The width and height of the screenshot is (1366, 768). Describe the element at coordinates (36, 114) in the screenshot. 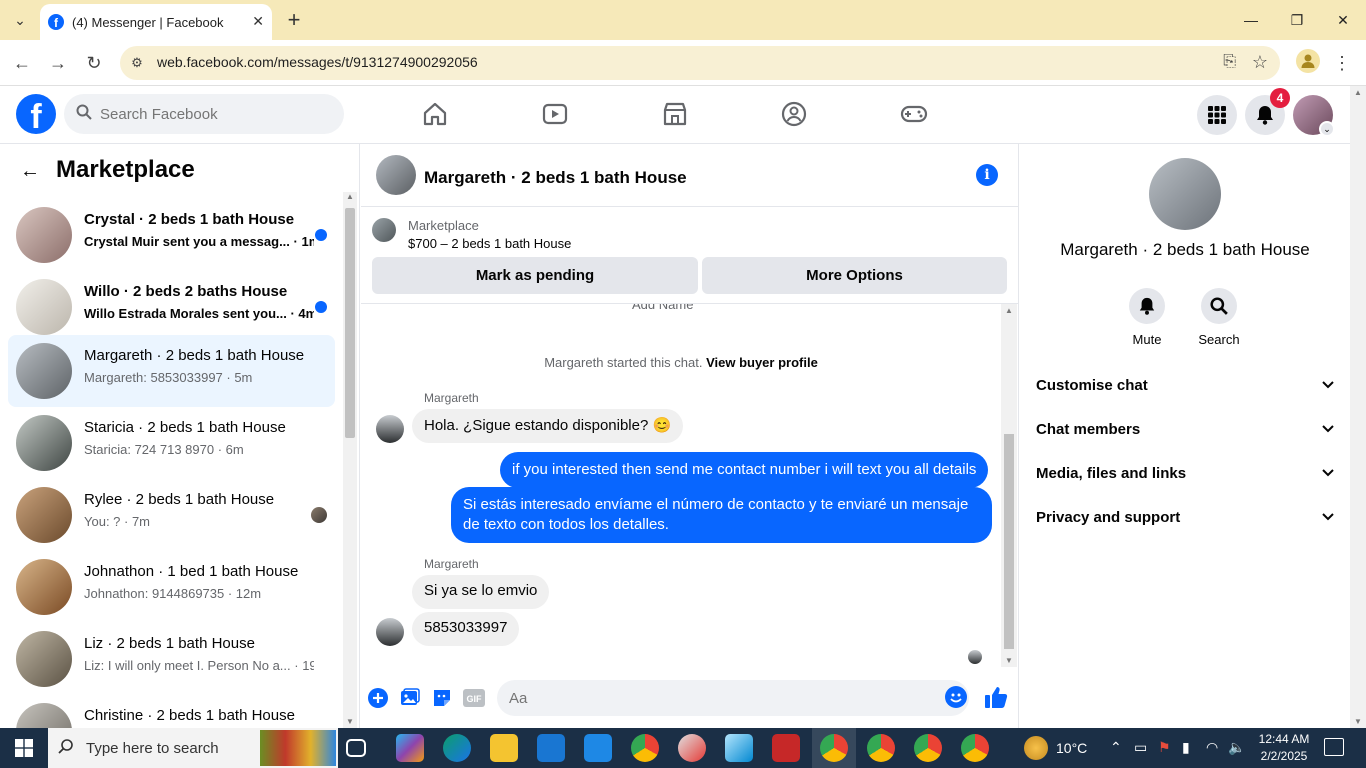

I see `facebook-logo-icon: f` at that location.